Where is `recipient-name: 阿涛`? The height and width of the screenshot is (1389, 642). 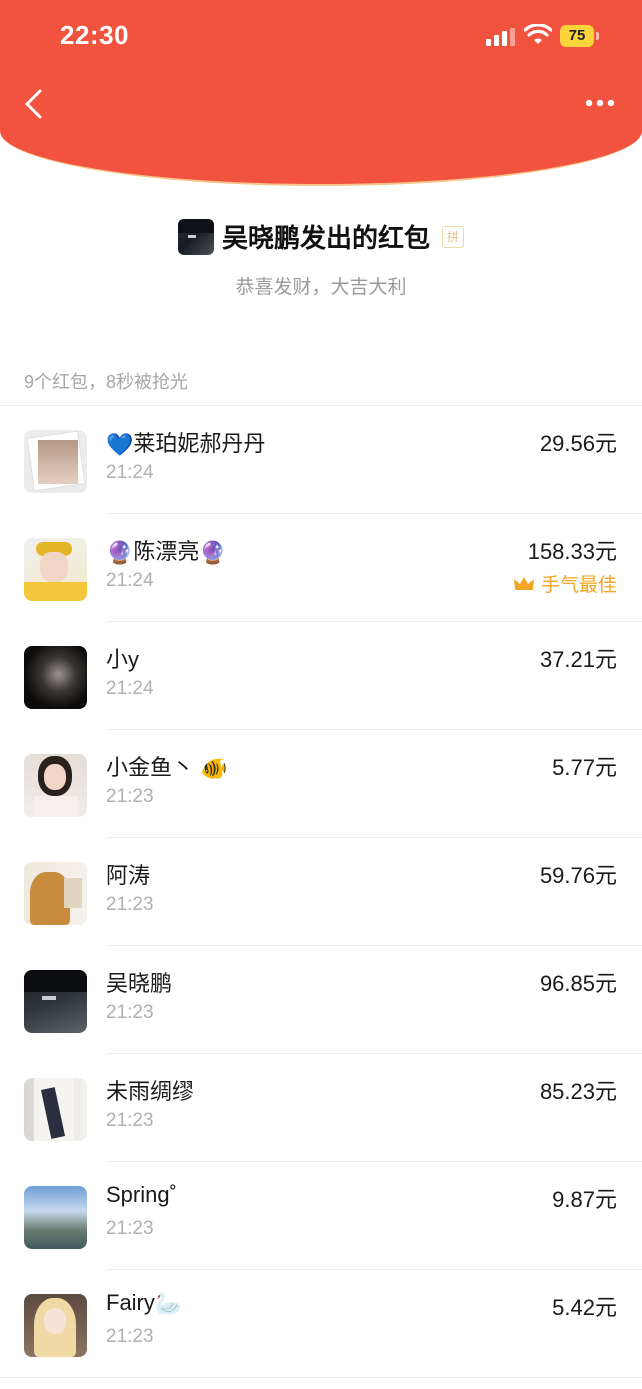
recipient-name: 阿涛 is located at coordinates (128, 875).